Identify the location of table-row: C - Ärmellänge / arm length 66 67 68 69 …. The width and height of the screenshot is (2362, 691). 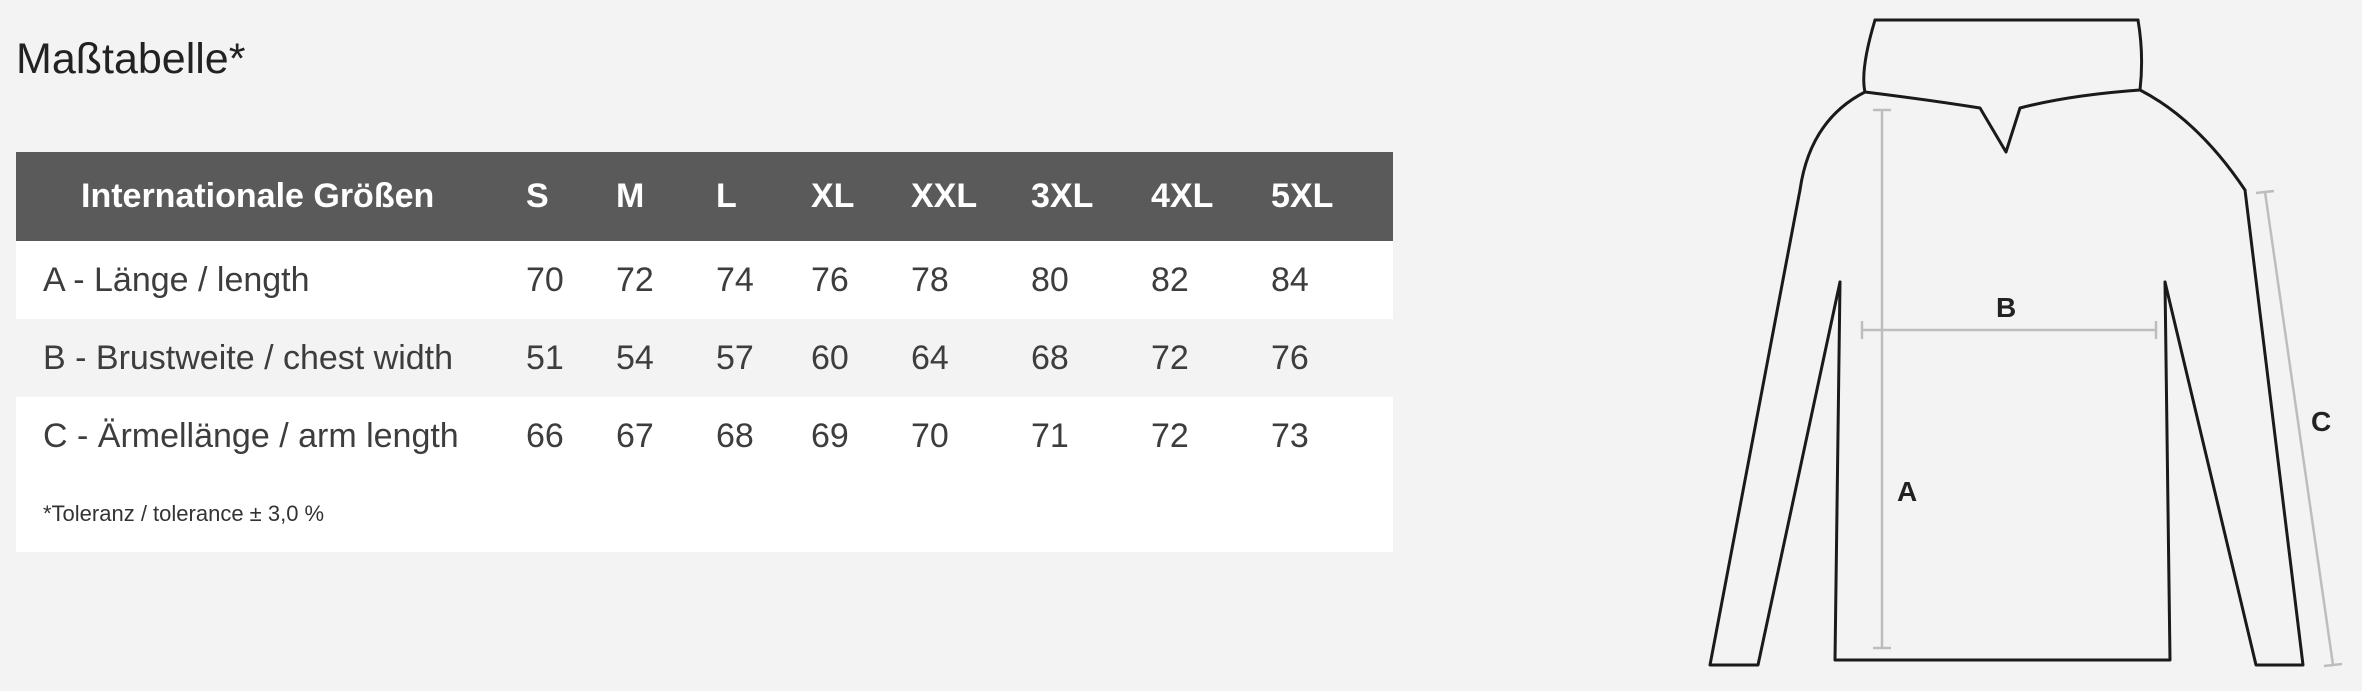
(704, 436).